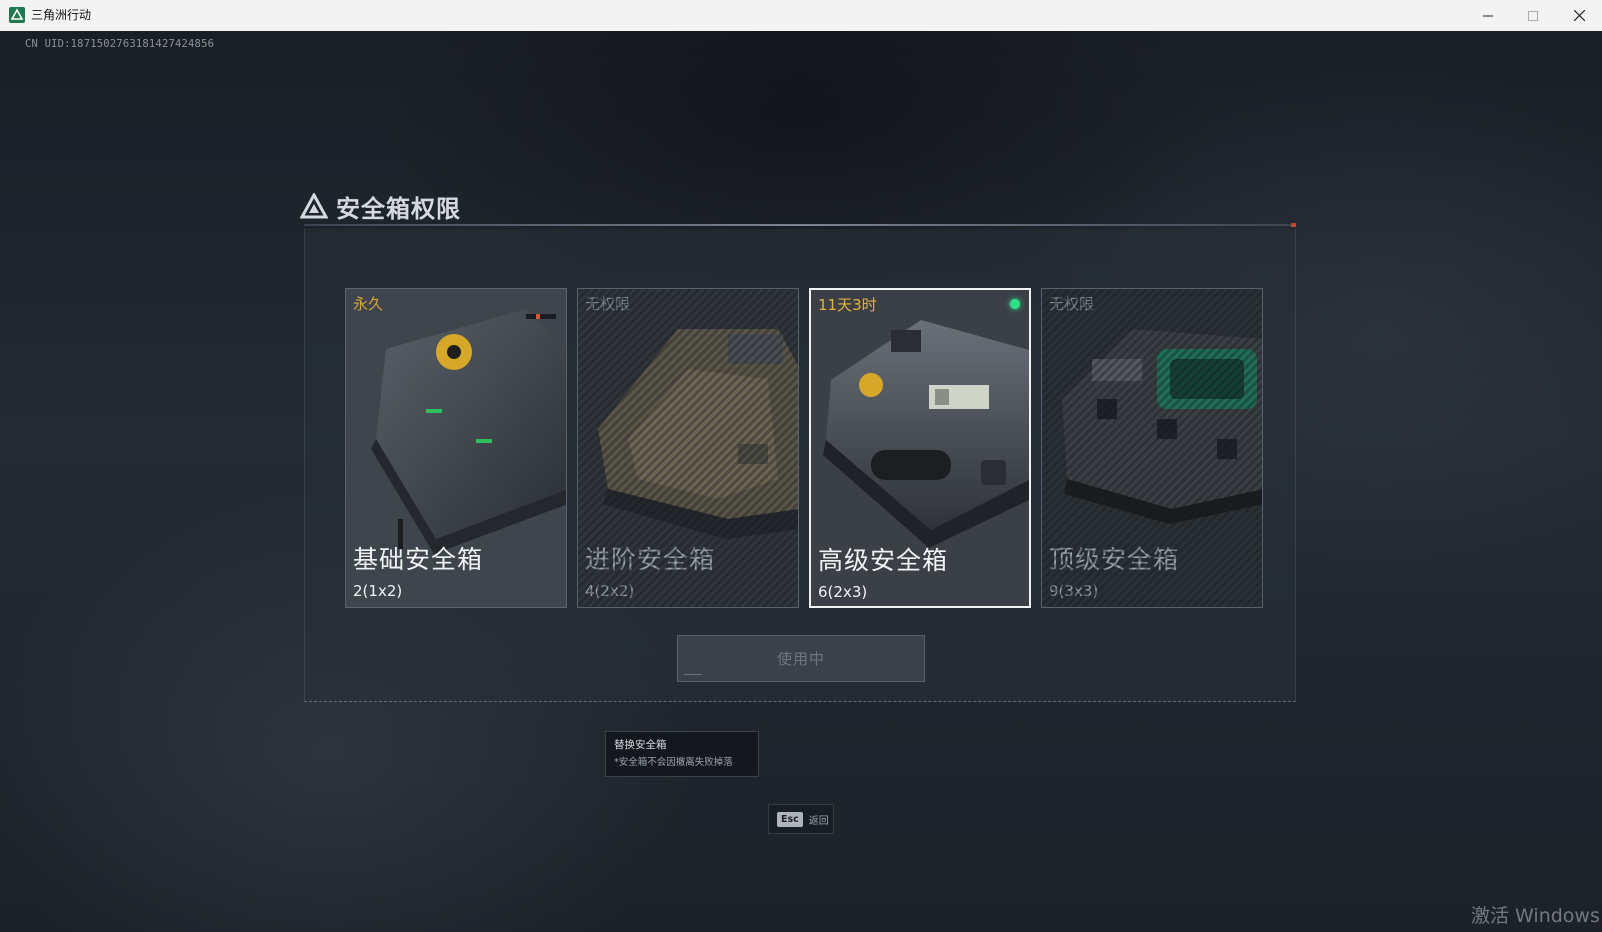 This screenshot has height=932, width=1602. What do you see at coordinates (818, 821) in the screenshot?
I see `back-label: 返回` at bounding box center [818, 821].